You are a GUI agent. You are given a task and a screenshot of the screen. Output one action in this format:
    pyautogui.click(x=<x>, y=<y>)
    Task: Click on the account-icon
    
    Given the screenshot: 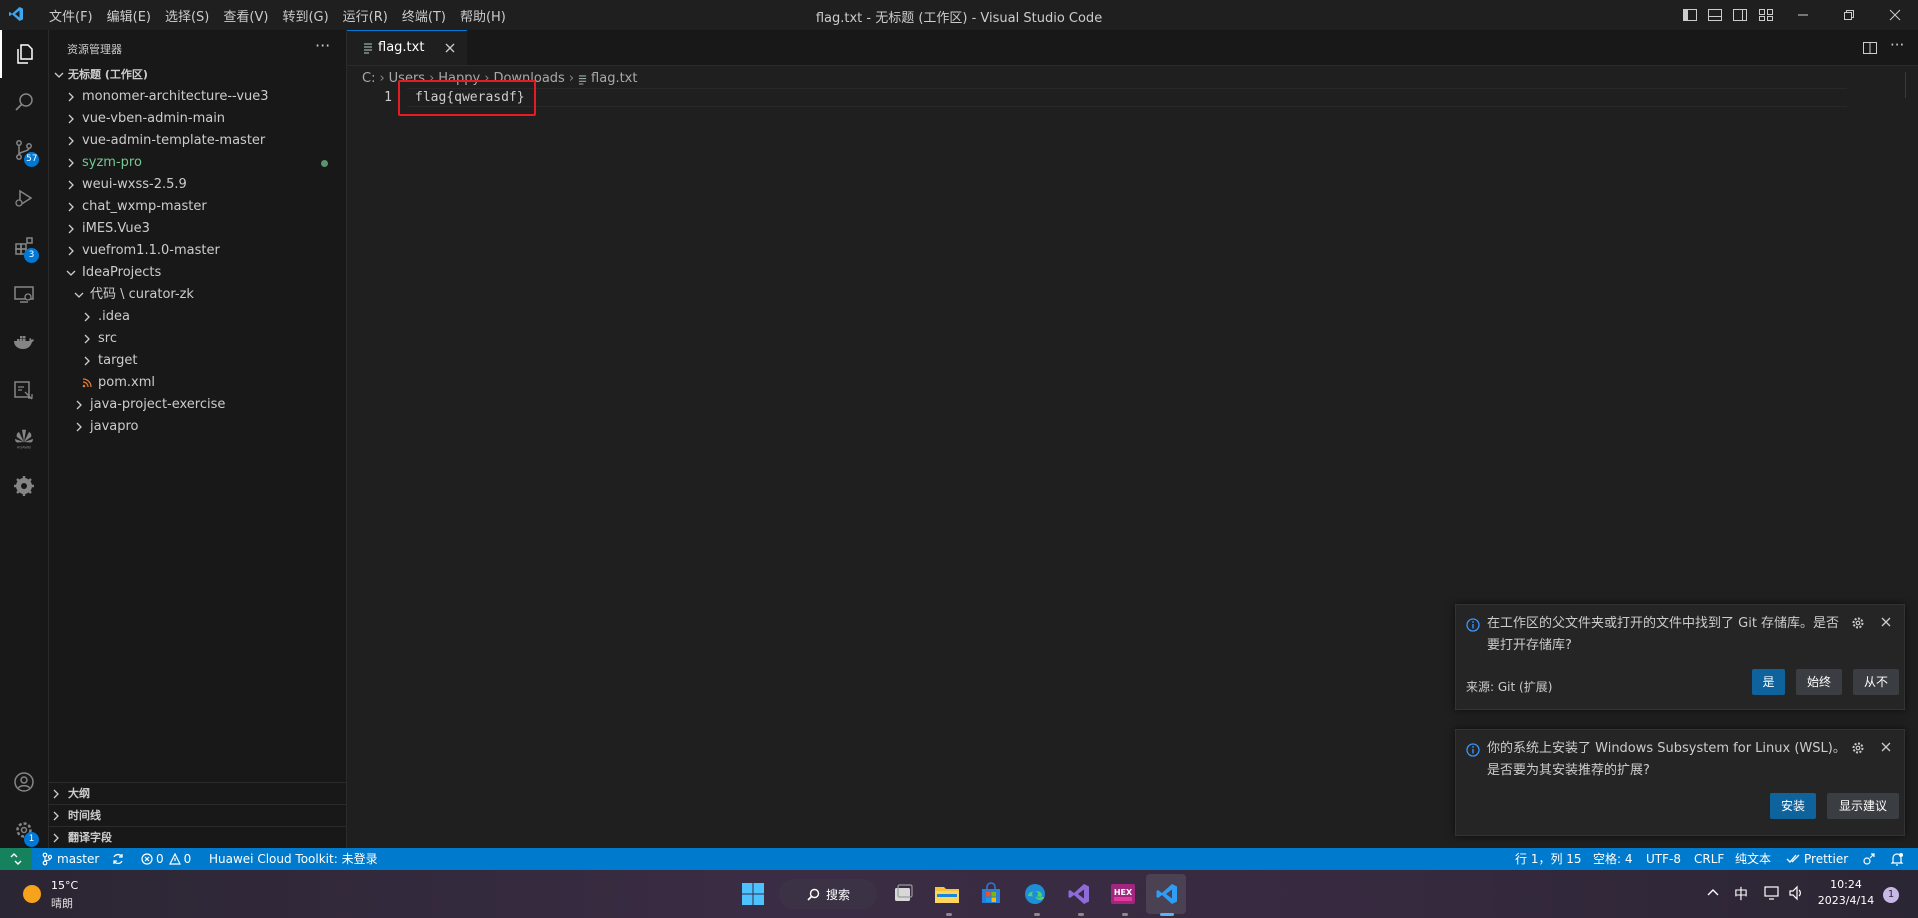 What is the action you would take?
    pyautogui.click(x=24, y=782)
    